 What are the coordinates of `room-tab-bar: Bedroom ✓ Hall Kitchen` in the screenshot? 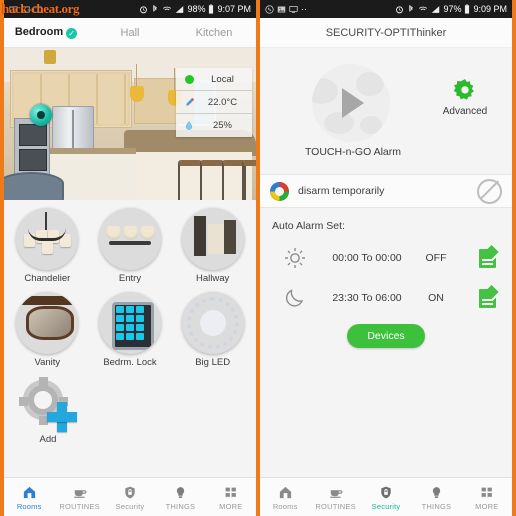 It's located at (130, 33).